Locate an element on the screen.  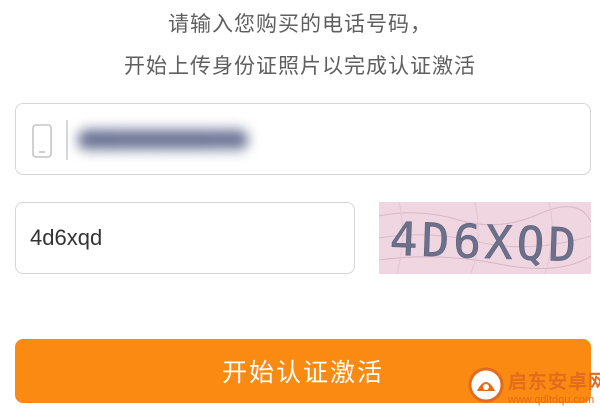
instruction-line-1: 请输入您购买的电话号码， is located at coordinates (300, 24).